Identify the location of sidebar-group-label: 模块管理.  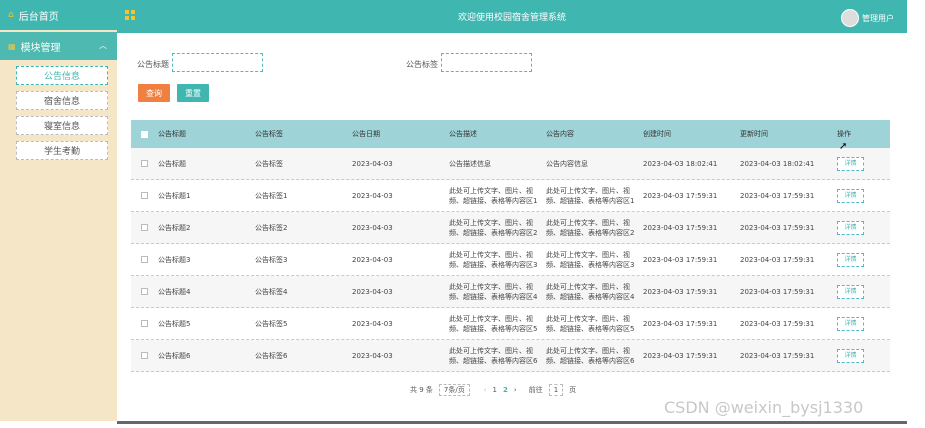
(40, 48).